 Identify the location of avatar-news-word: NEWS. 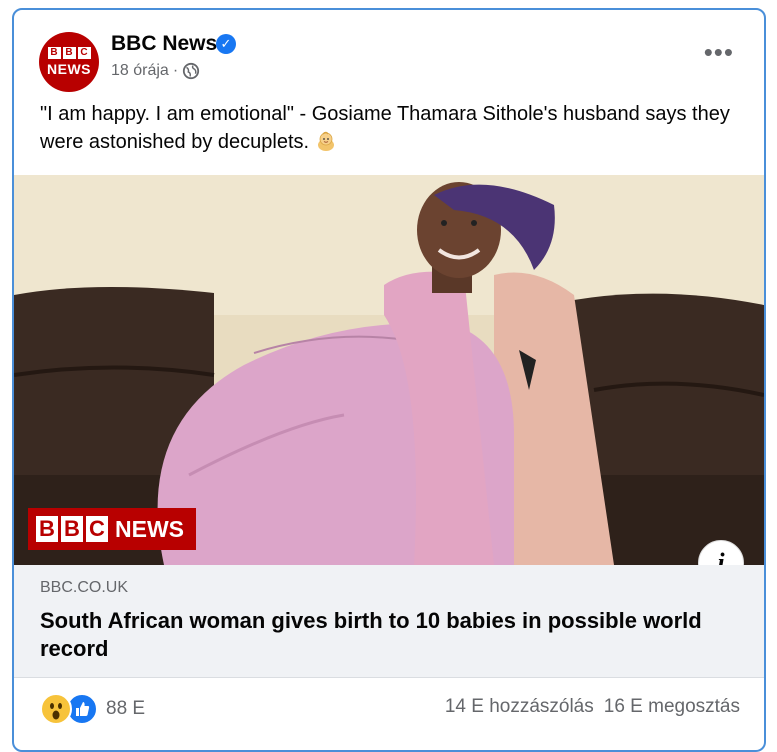
(69, 69).